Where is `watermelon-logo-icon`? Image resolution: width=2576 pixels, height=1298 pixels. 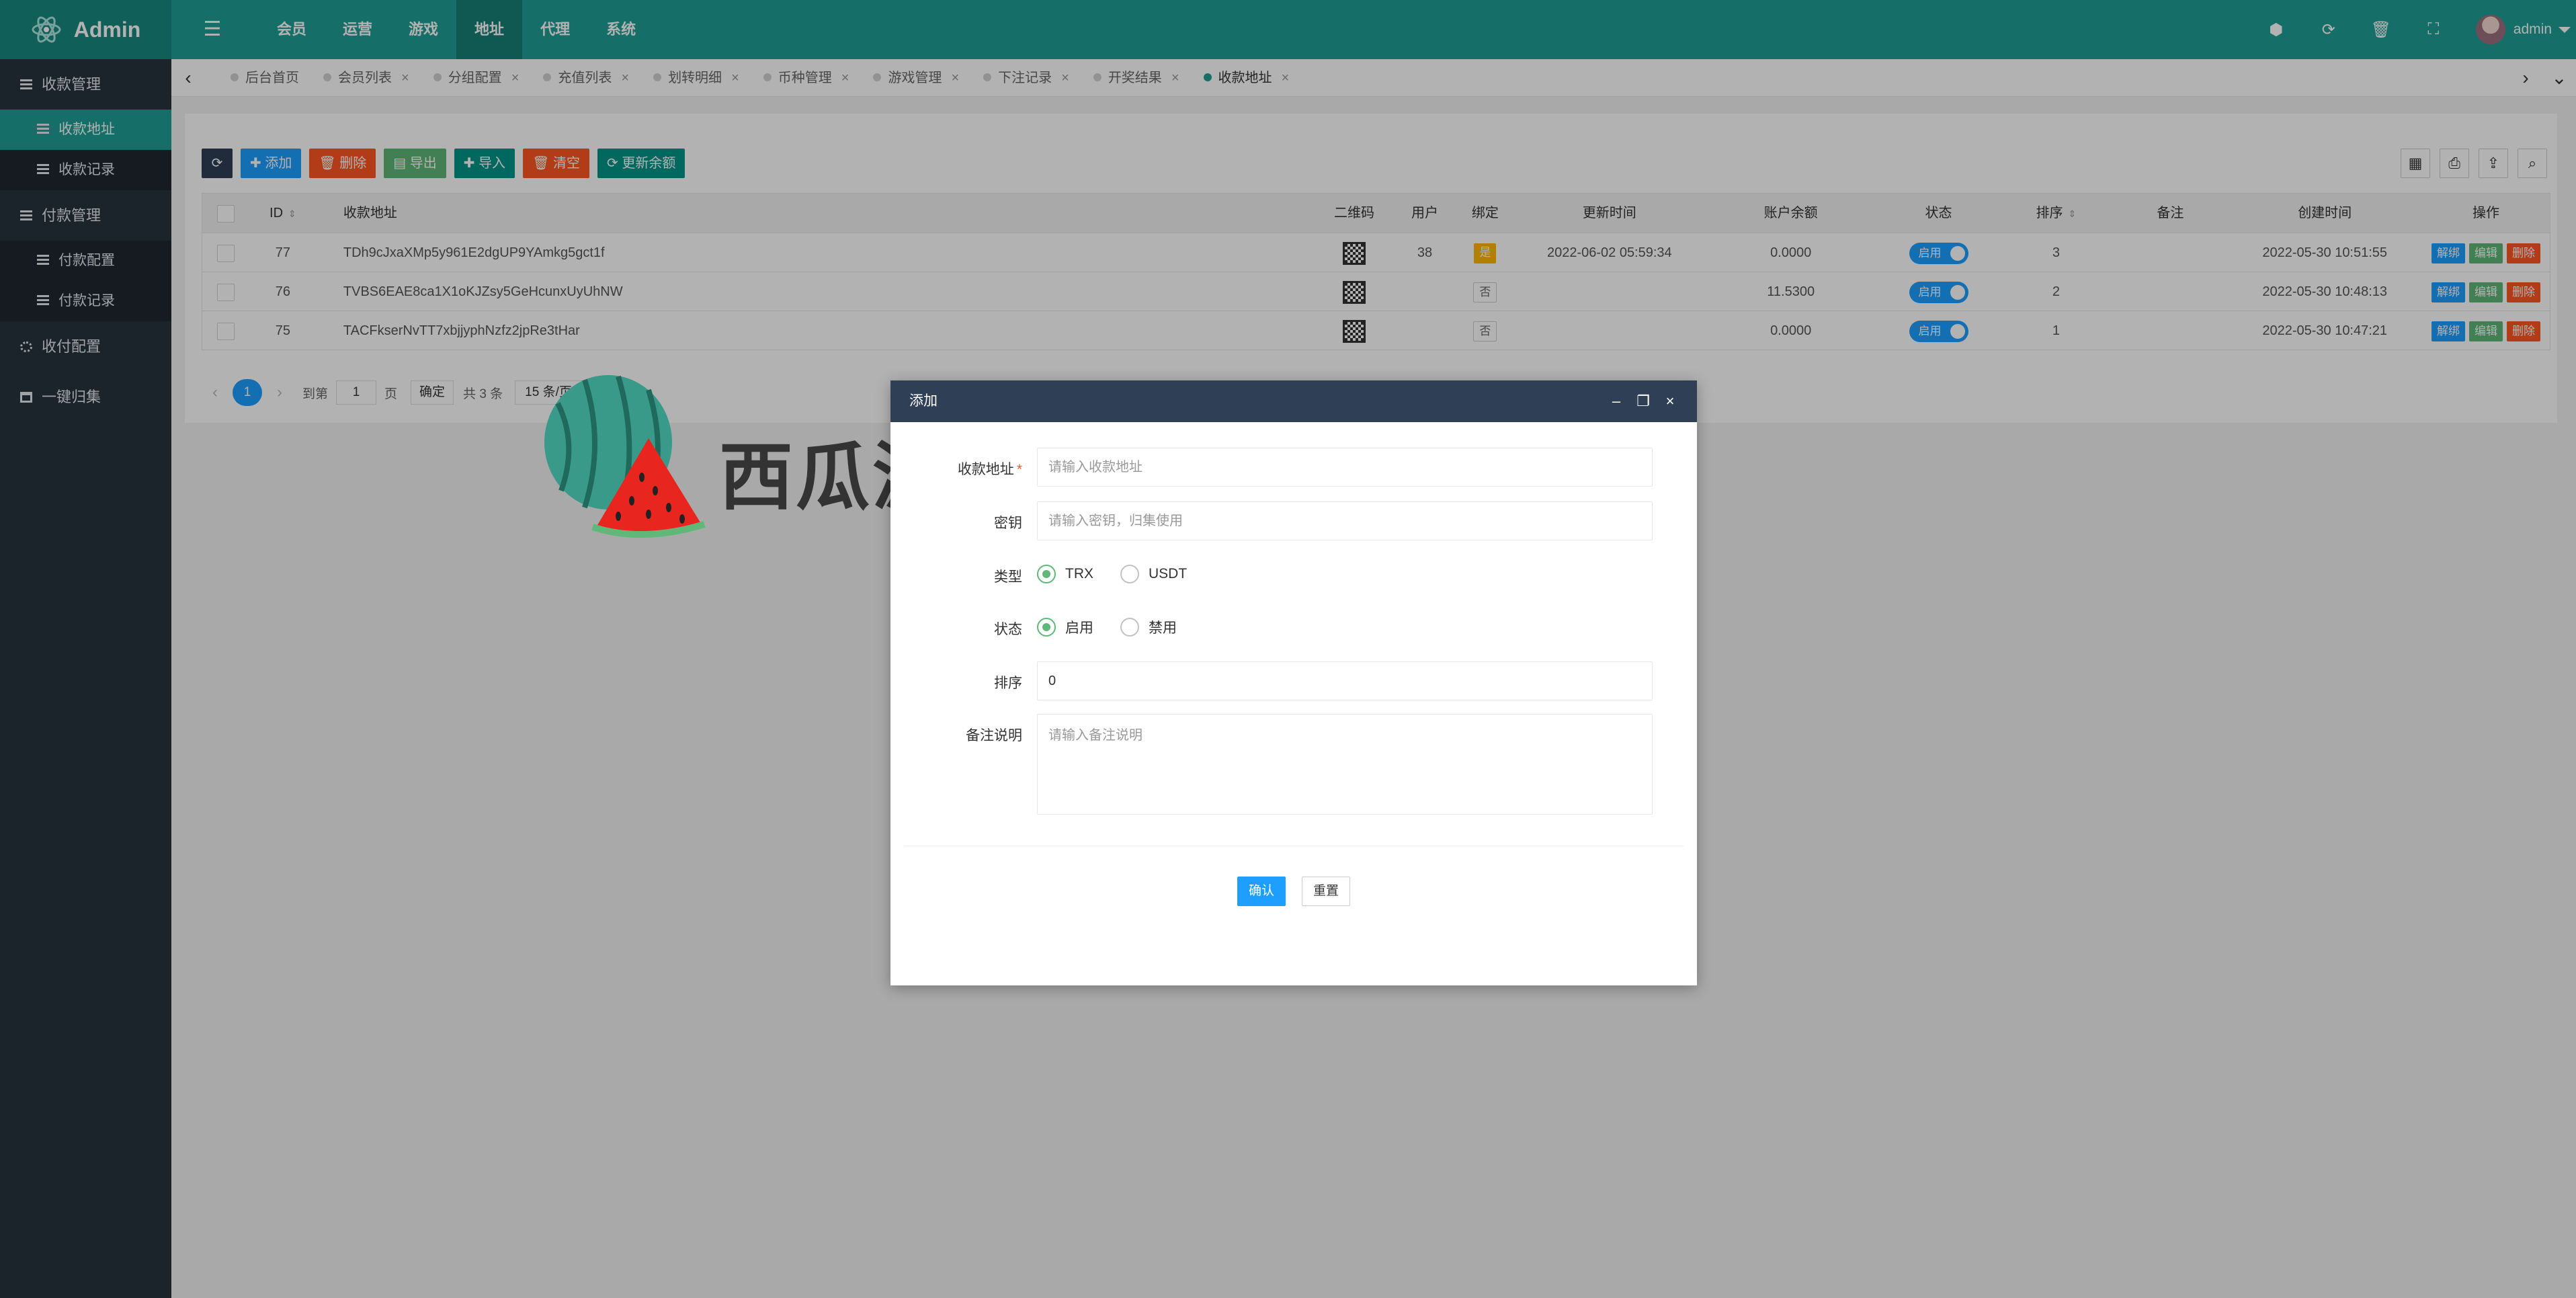 watermelon-logo-icon is located at coordinates (625, 456).